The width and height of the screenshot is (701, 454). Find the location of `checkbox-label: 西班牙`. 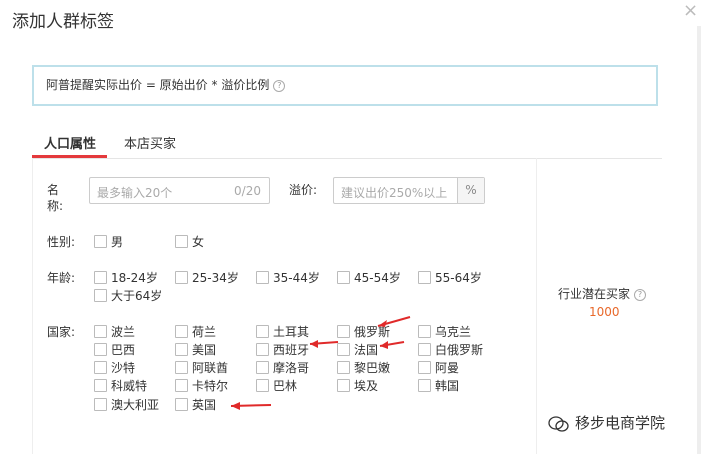

checkbox-label: 西班牙 is located at coordinates (291, 350).